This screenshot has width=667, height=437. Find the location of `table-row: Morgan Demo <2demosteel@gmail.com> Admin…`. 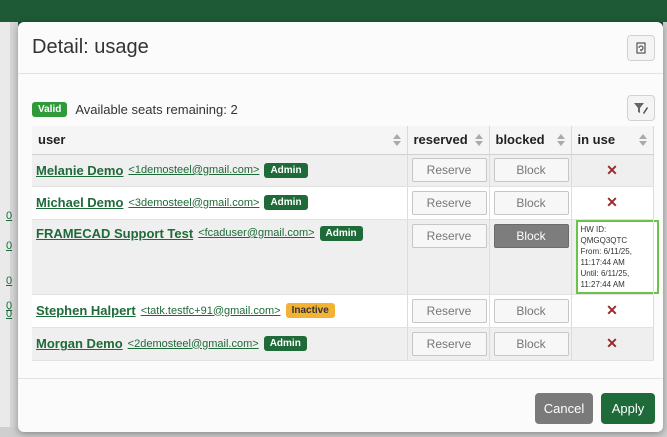

table-row: Morgan Demo <2demosteel@gmail.com> Admin… is located at coordinates (343, 344).